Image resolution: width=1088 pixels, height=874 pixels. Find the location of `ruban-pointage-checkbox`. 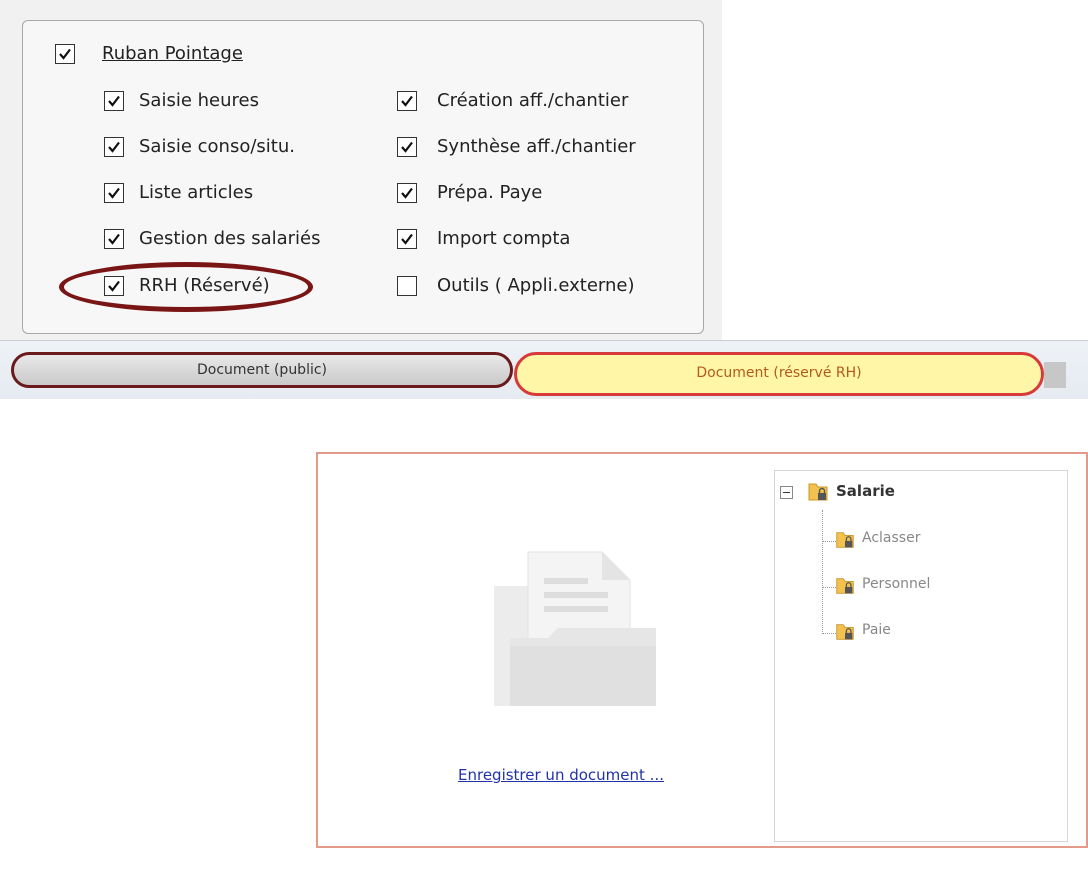

ruban-pointage-checkbox is located at coordinates (65, 54).